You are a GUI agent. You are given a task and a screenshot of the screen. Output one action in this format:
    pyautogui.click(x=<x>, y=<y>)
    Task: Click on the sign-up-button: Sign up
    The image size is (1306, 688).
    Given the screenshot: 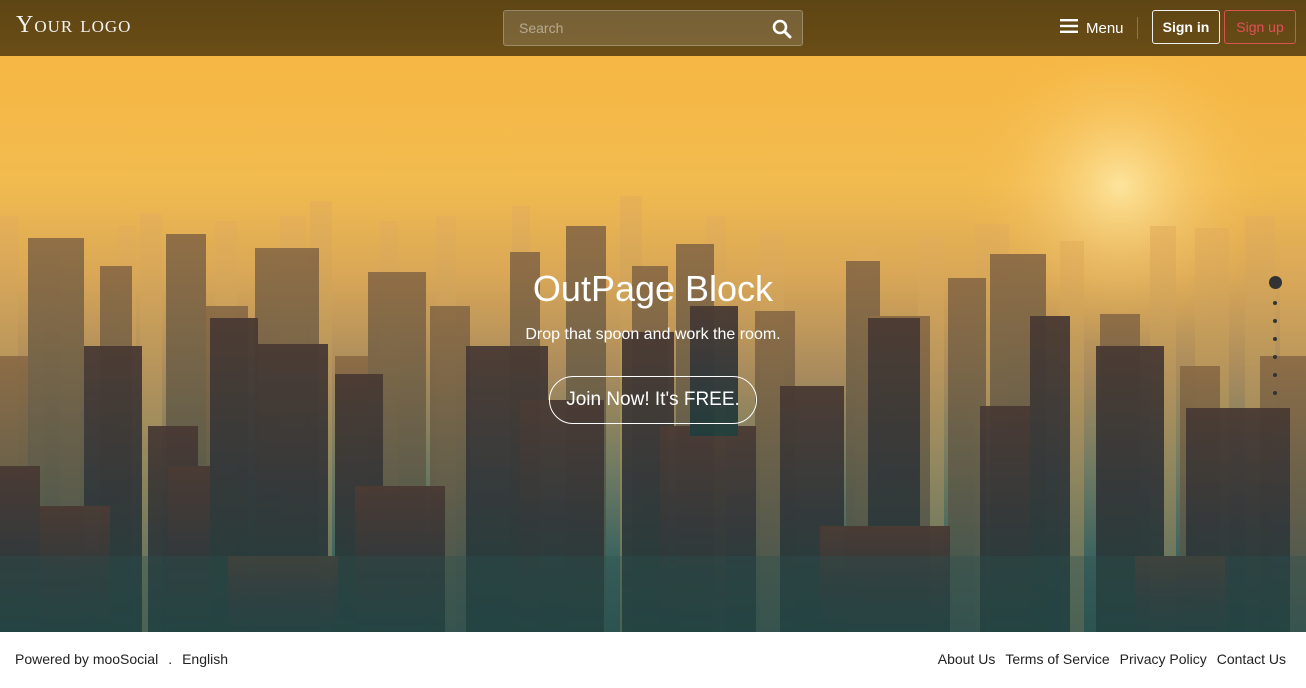 What is the action you would take?
    pyautogui.click(x=1260, y=27)
    